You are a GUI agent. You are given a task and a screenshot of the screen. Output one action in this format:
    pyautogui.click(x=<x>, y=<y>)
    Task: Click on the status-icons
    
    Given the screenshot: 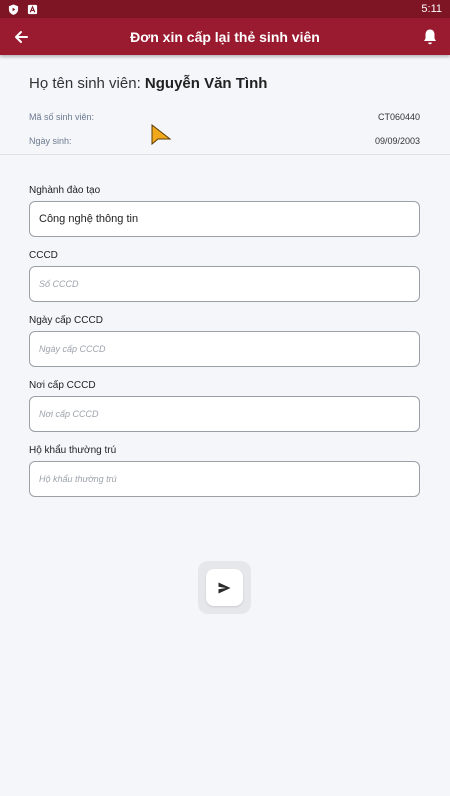 What is the action you would take?
    pyautogui.click(x=23, y=9)
    